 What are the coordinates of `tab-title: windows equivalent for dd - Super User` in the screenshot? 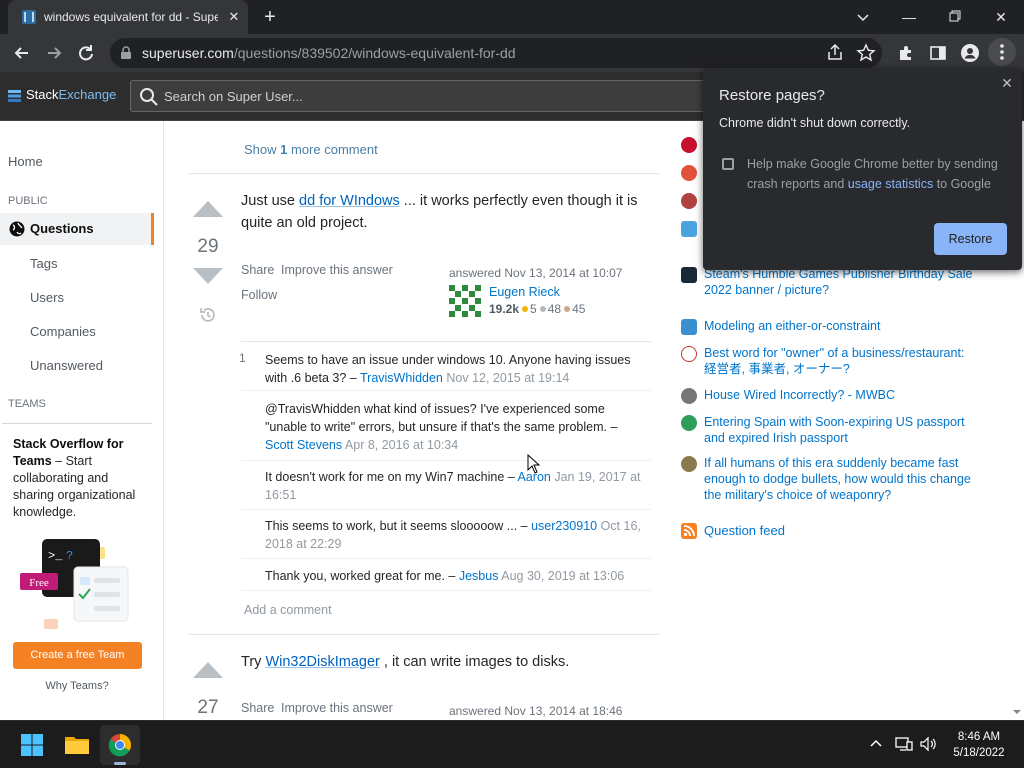 It's located at (131, 17).